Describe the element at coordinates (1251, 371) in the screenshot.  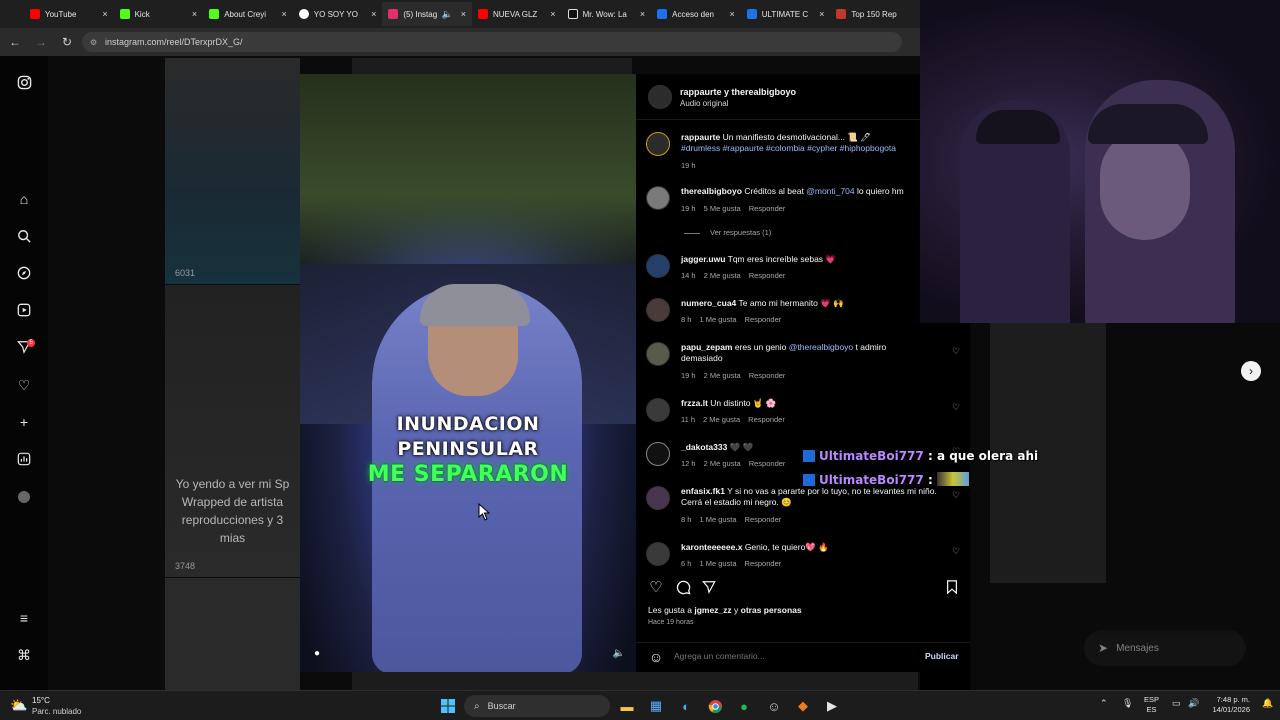
I see `next-reel-button: ›` at that location.